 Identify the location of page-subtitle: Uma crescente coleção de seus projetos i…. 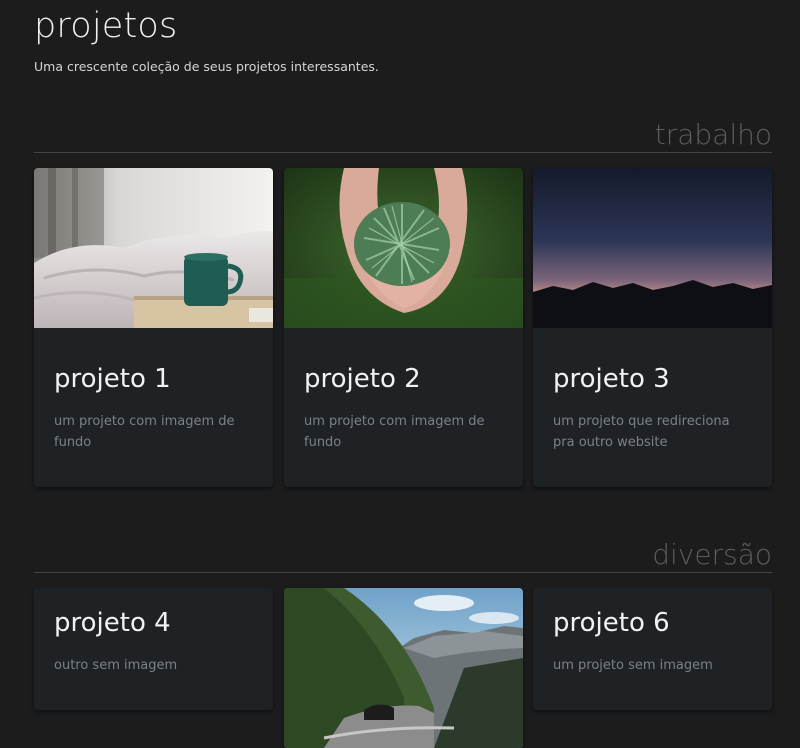
(206, 66).